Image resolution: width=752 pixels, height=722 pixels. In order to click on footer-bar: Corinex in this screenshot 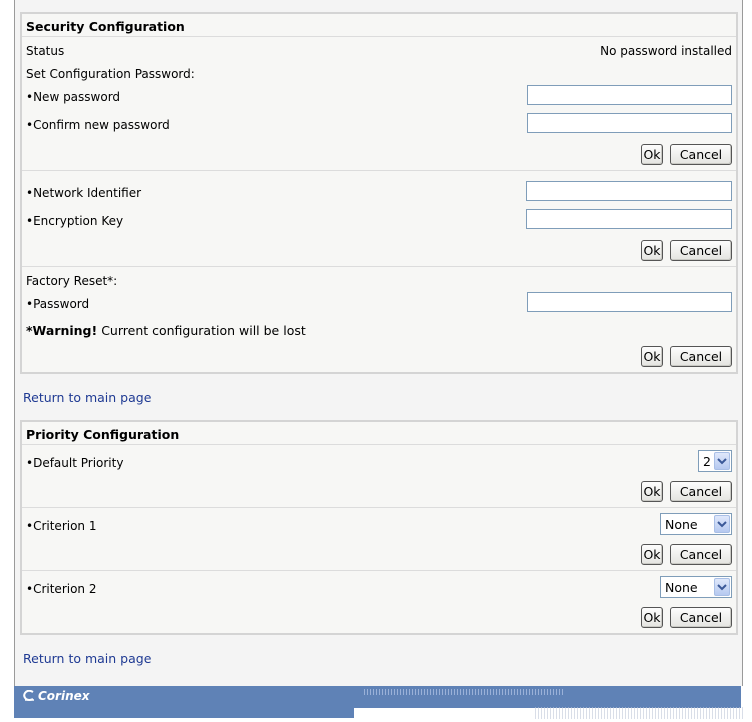, I will do `click(377, 697)`.